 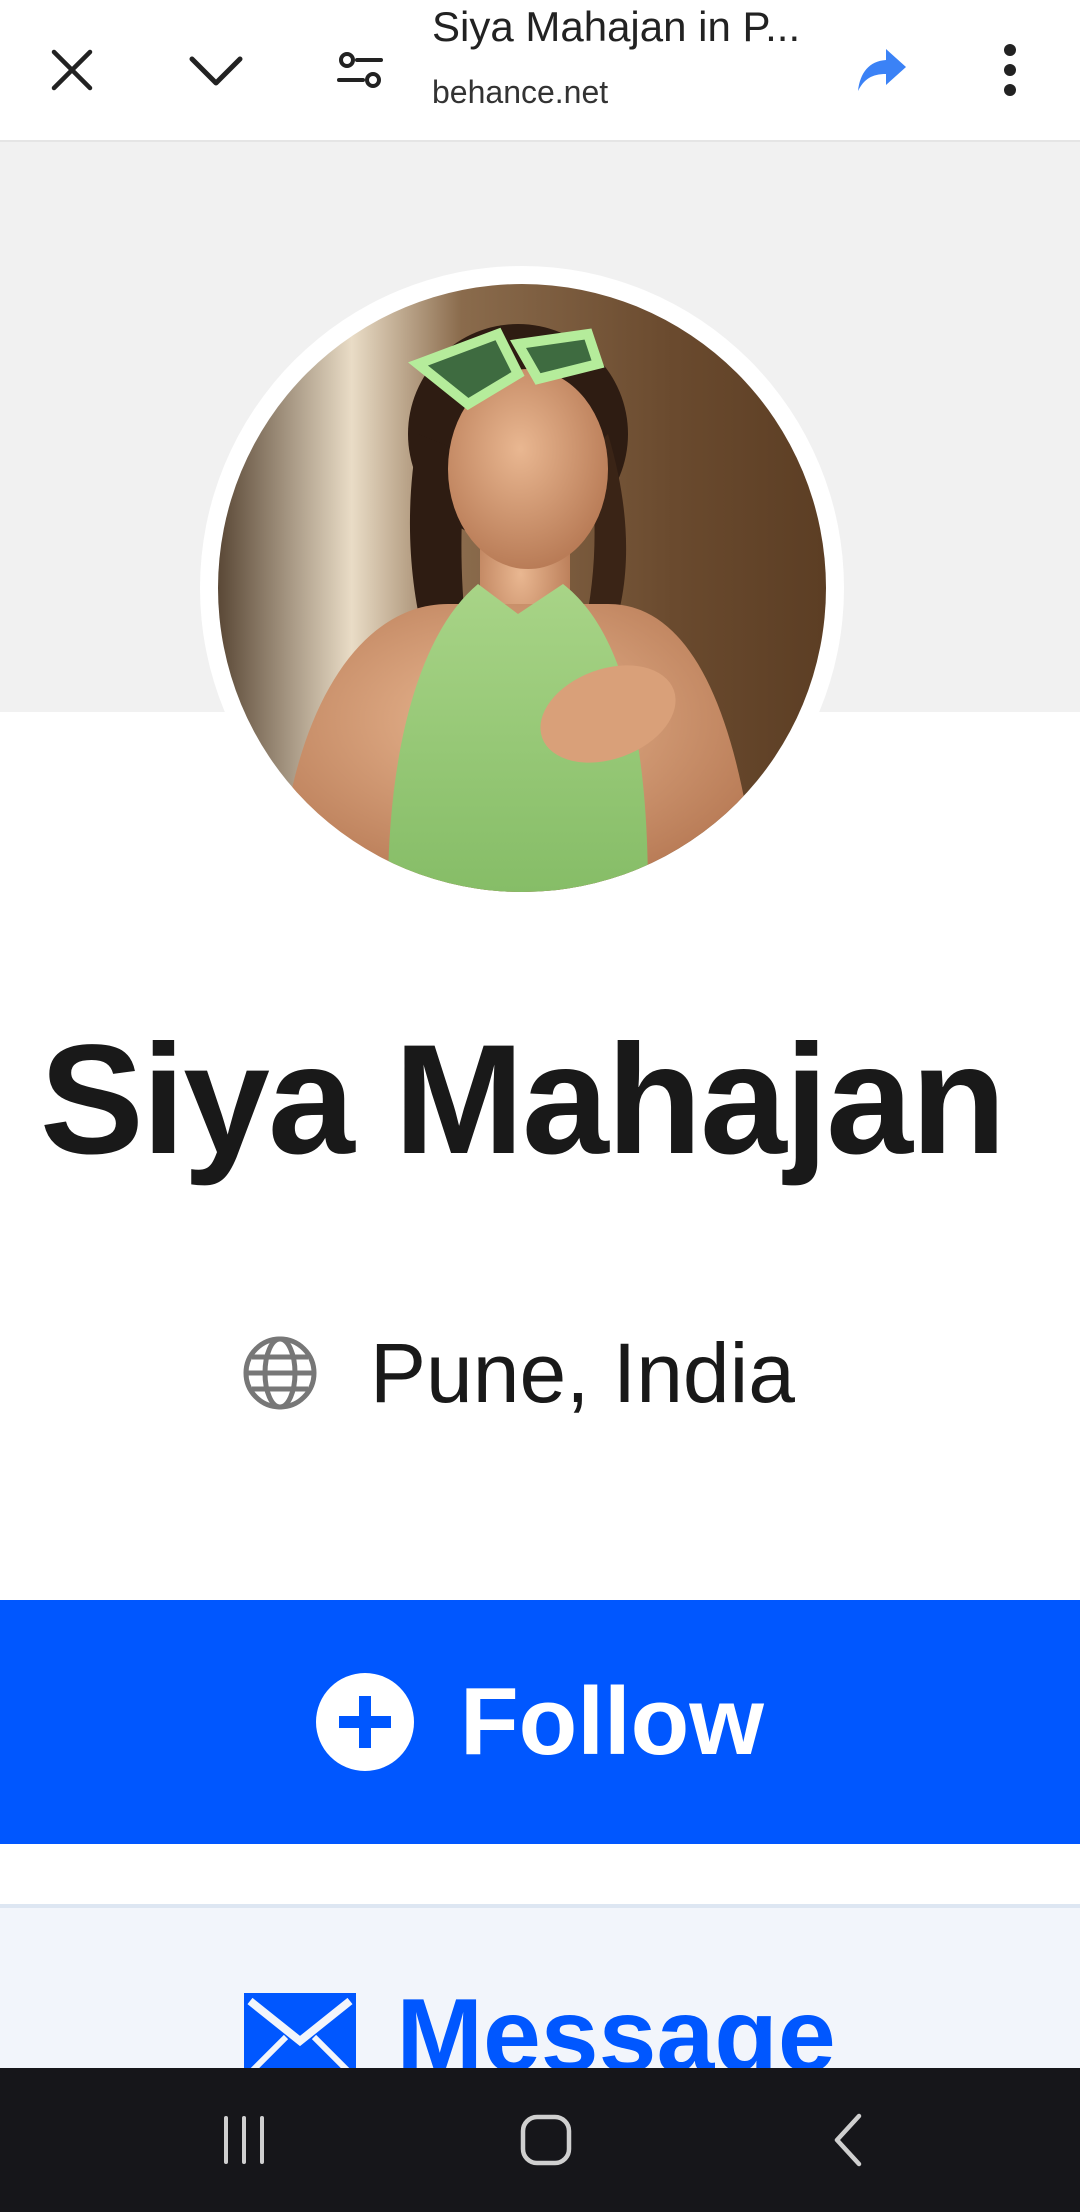 I want to click on profile-name: Siya Mahajan, so click(x=522, y=1100).